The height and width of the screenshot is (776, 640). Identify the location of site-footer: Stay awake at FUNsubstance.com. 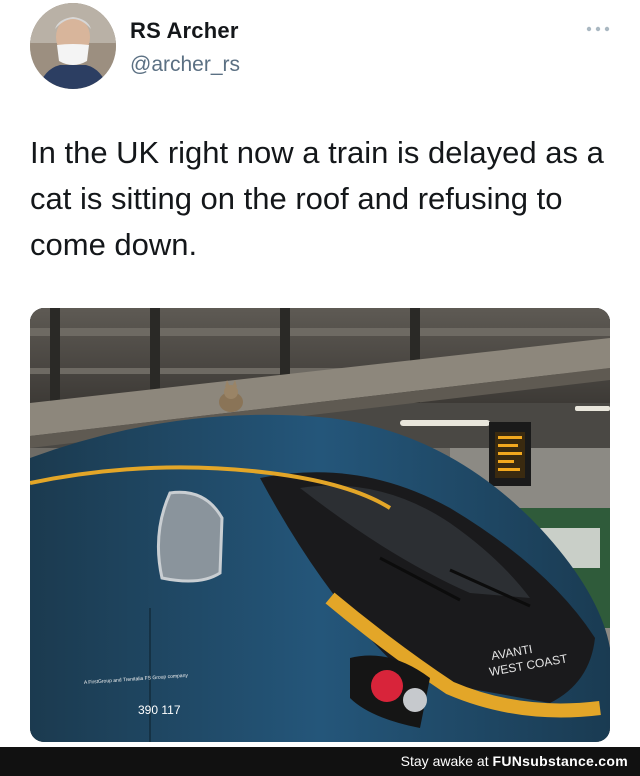
(320, 761).